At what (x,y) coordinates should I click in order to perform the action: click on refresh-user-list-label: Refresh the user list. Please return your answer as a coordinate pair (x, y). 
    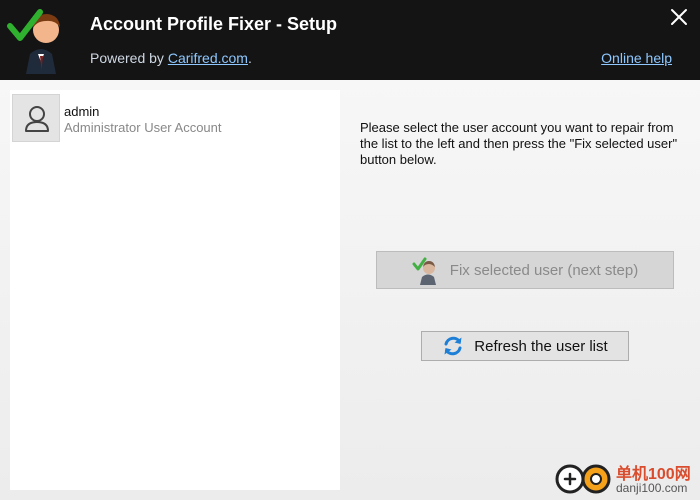
    Looking at the image, I should click on (541, 346).